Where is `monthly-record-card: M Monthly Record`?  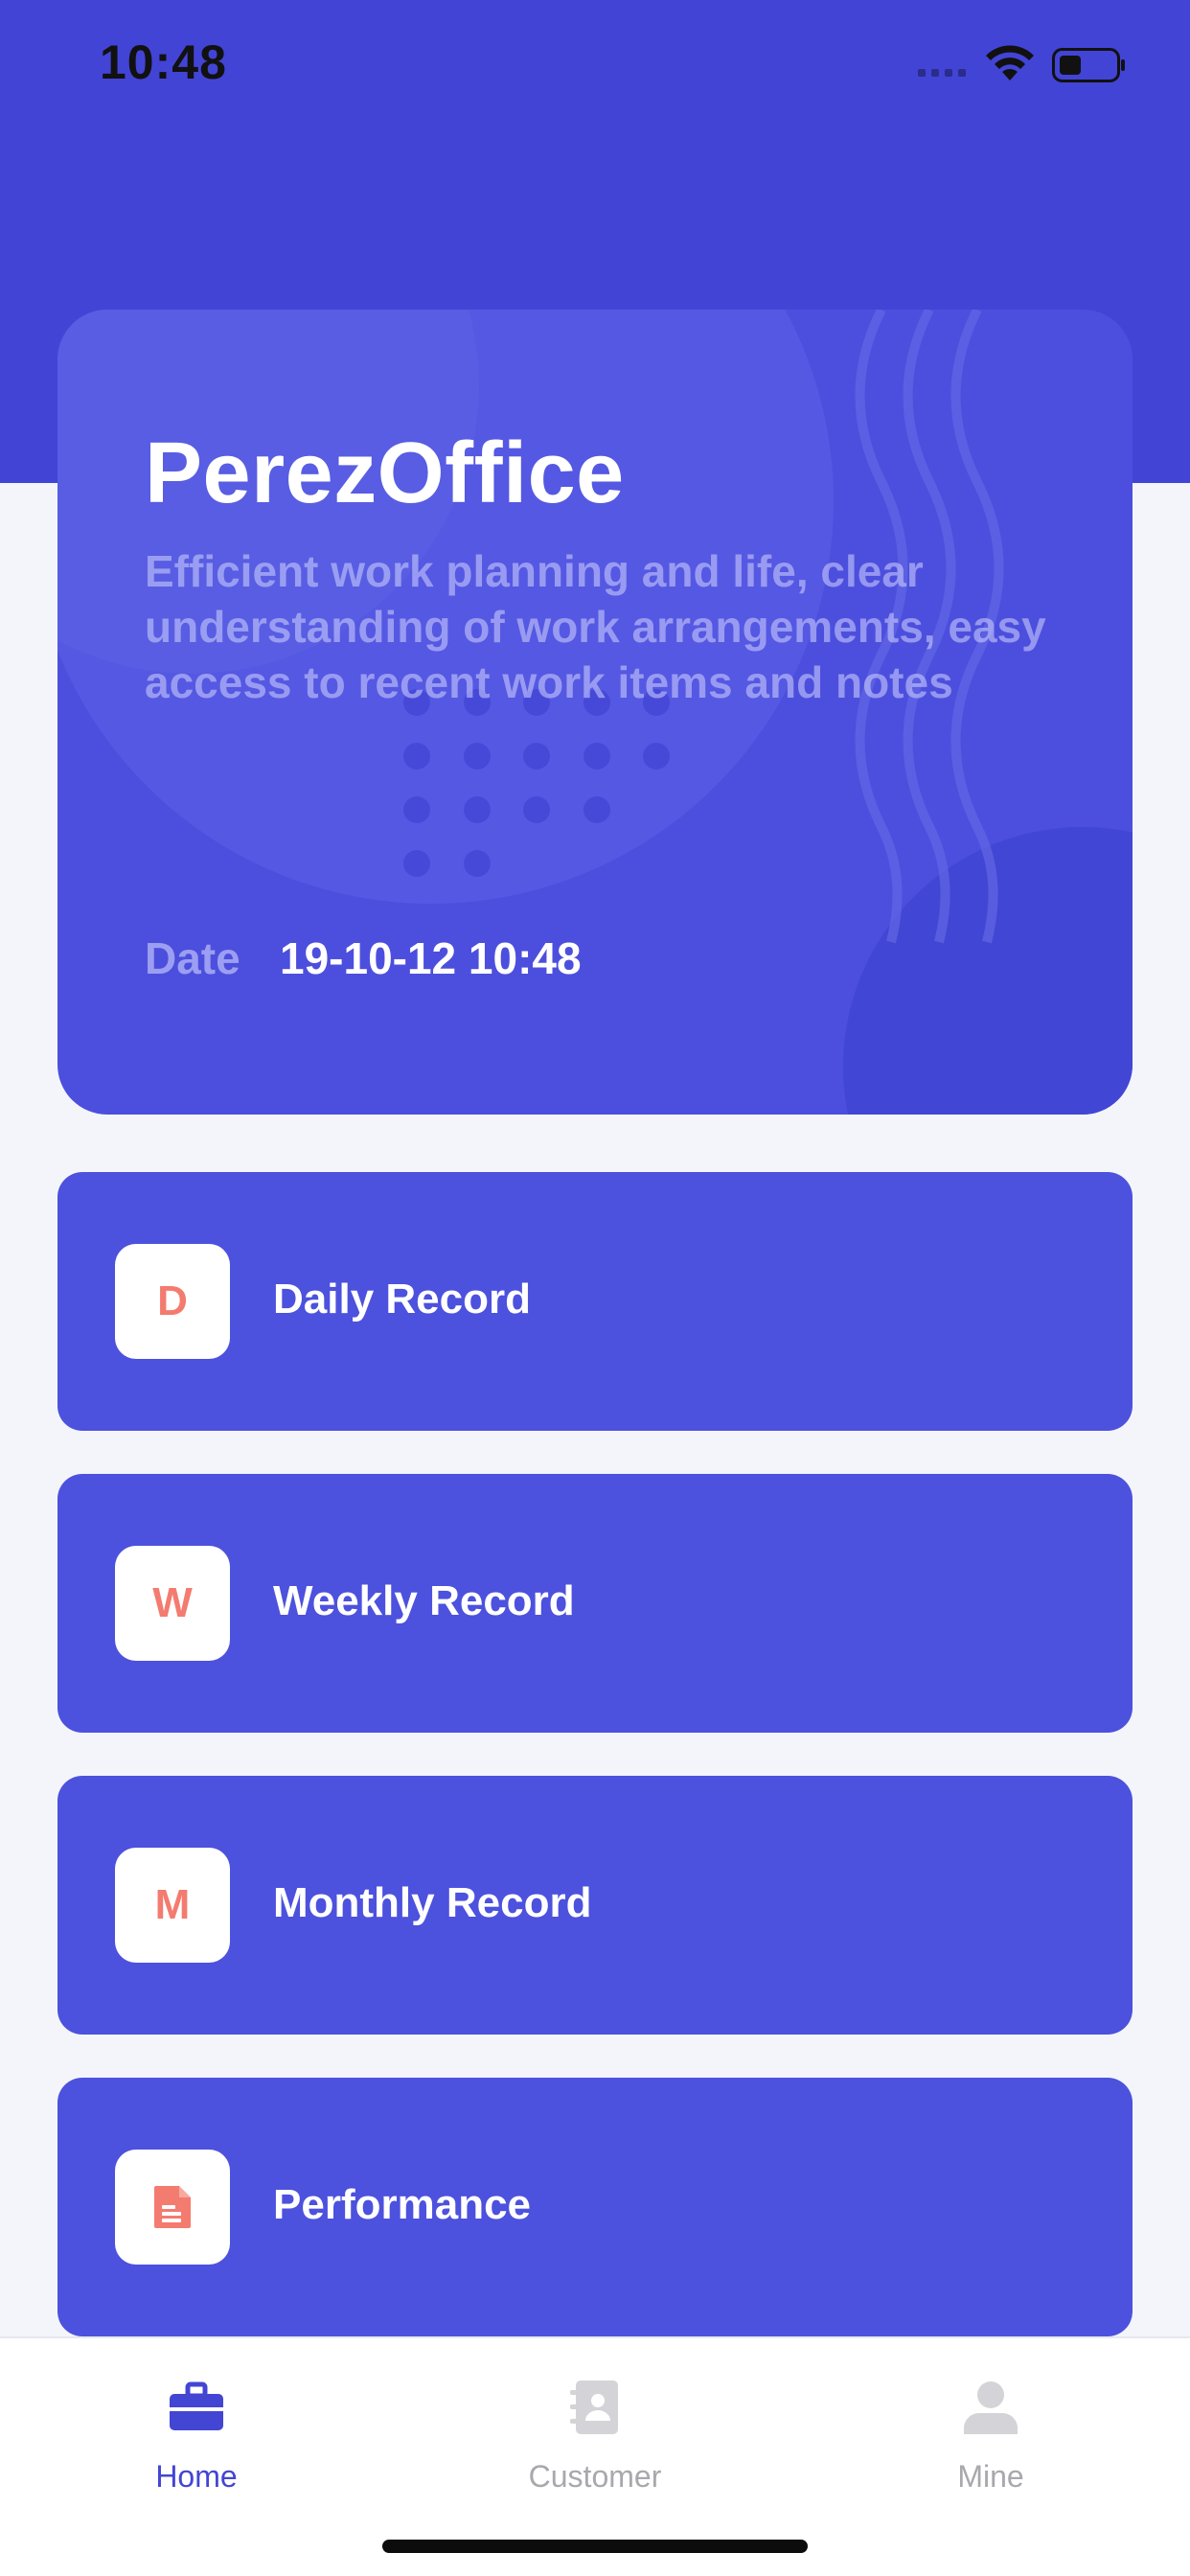
monthly-record-card: M Monthly Record is located at coordinates (595, 1905).